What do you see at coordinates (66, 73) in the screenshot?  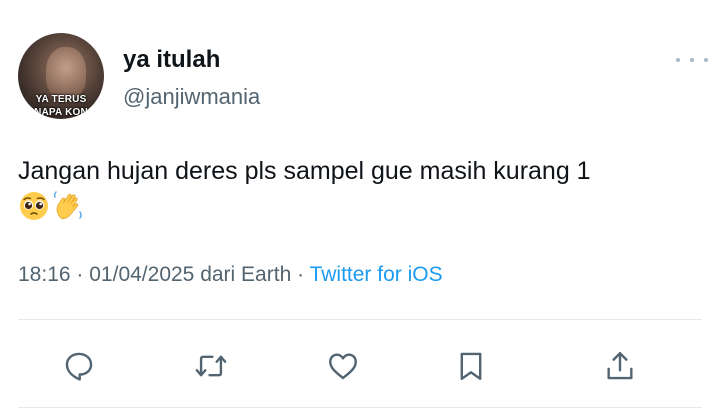 I see `avatar-face` at bounding box center [66, 73].